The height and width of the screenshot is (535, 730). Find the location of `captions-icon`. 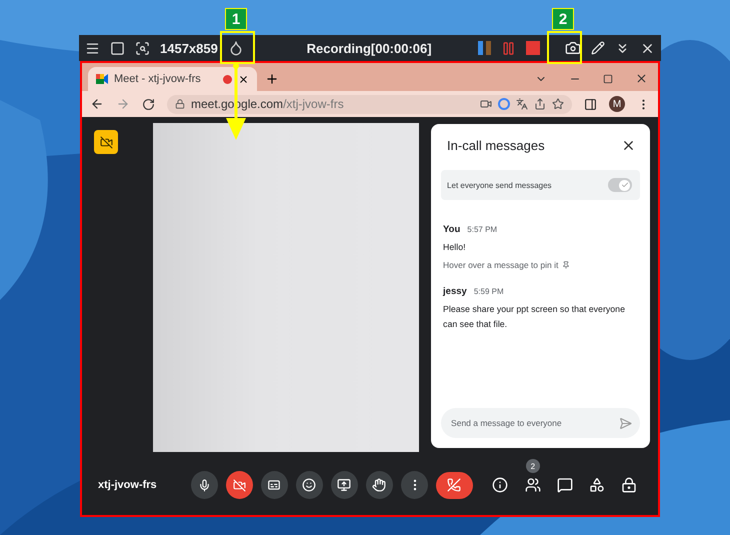

captions-icon is located at coordinates (274, 485).